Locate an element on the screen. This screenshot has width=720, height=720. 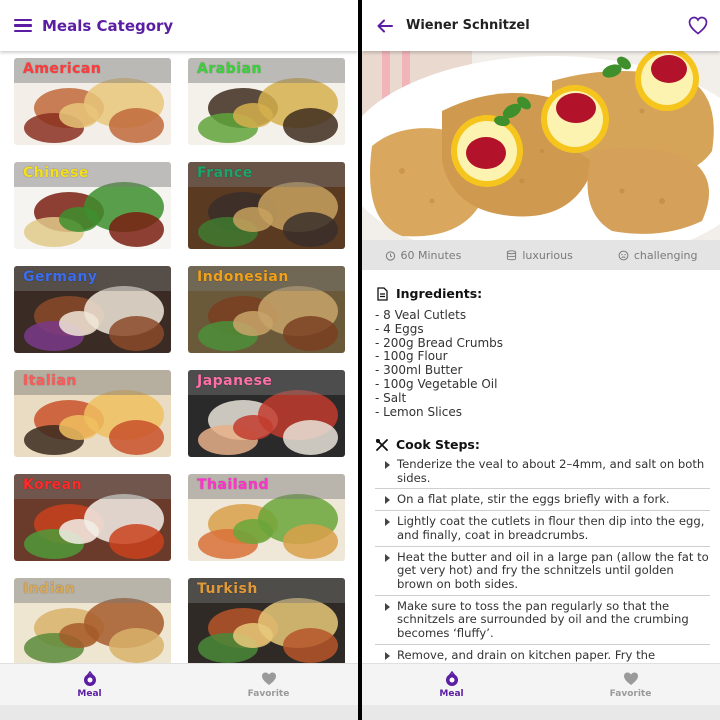
category-tile-turkish: Turkish is located at coordinates (266, 620).